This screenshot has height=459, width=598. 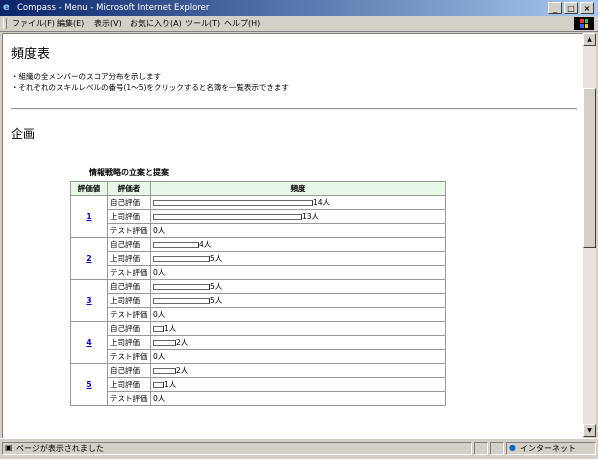 I want to click on level-cell: 2, so click(x=89, y=258).